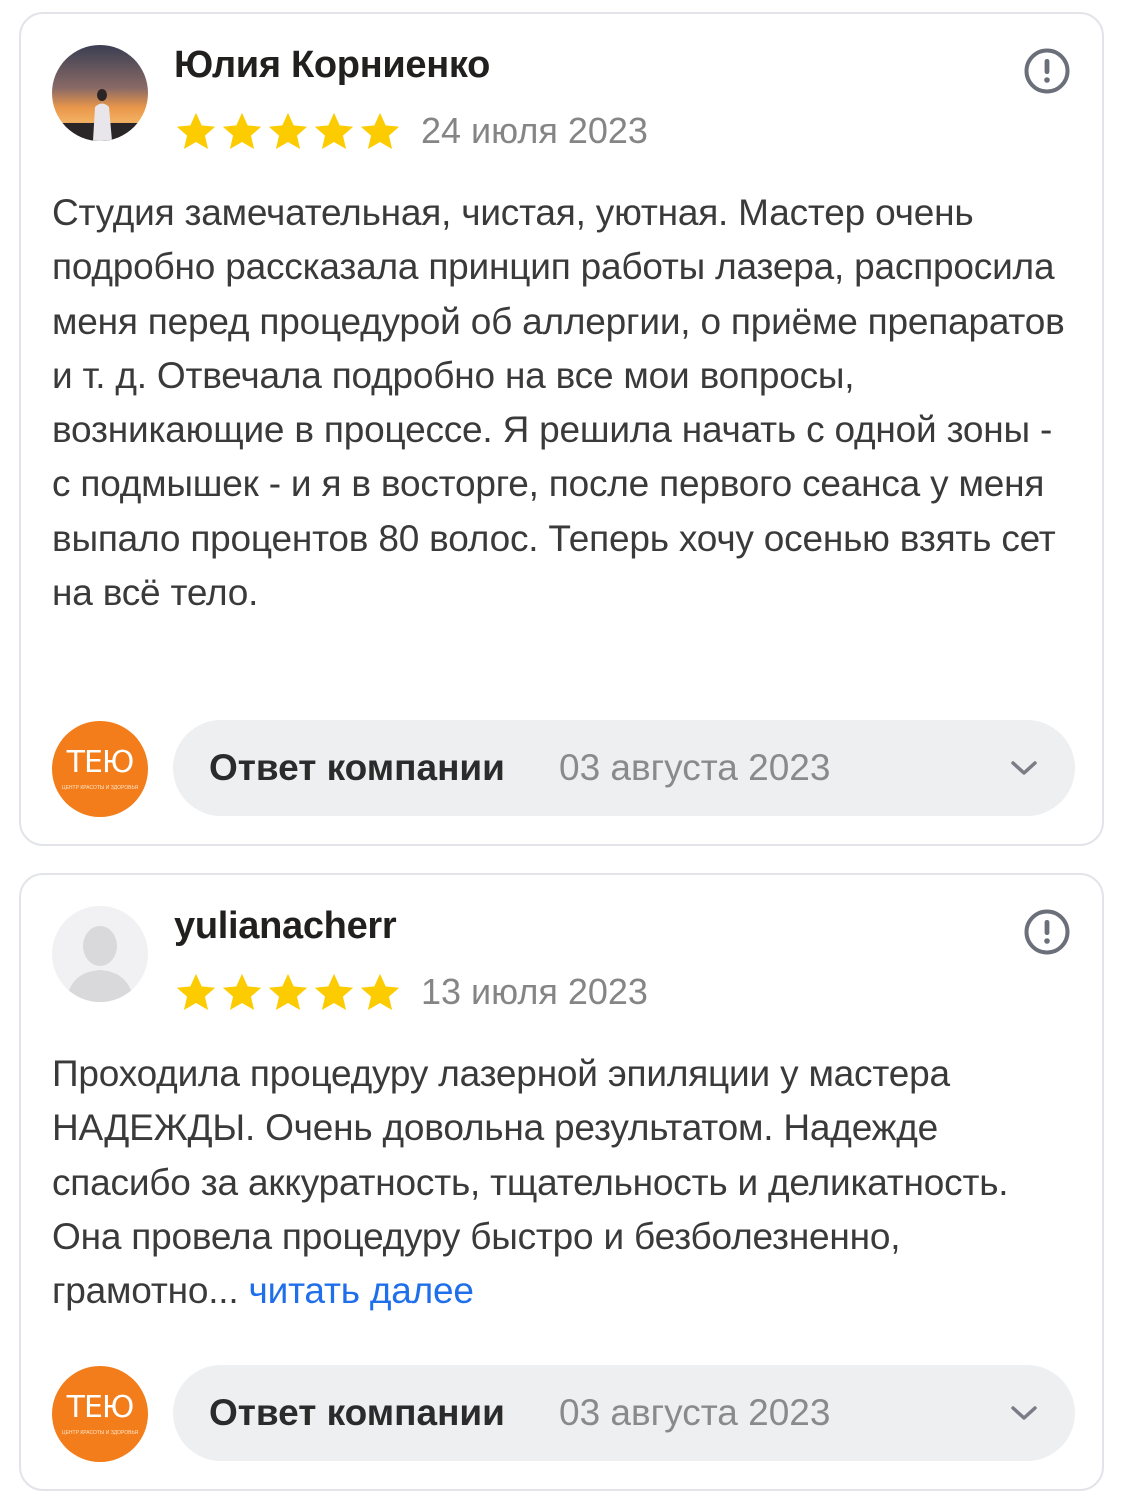  I want to click on read-more-link: читать далее, so click(361, 1290).